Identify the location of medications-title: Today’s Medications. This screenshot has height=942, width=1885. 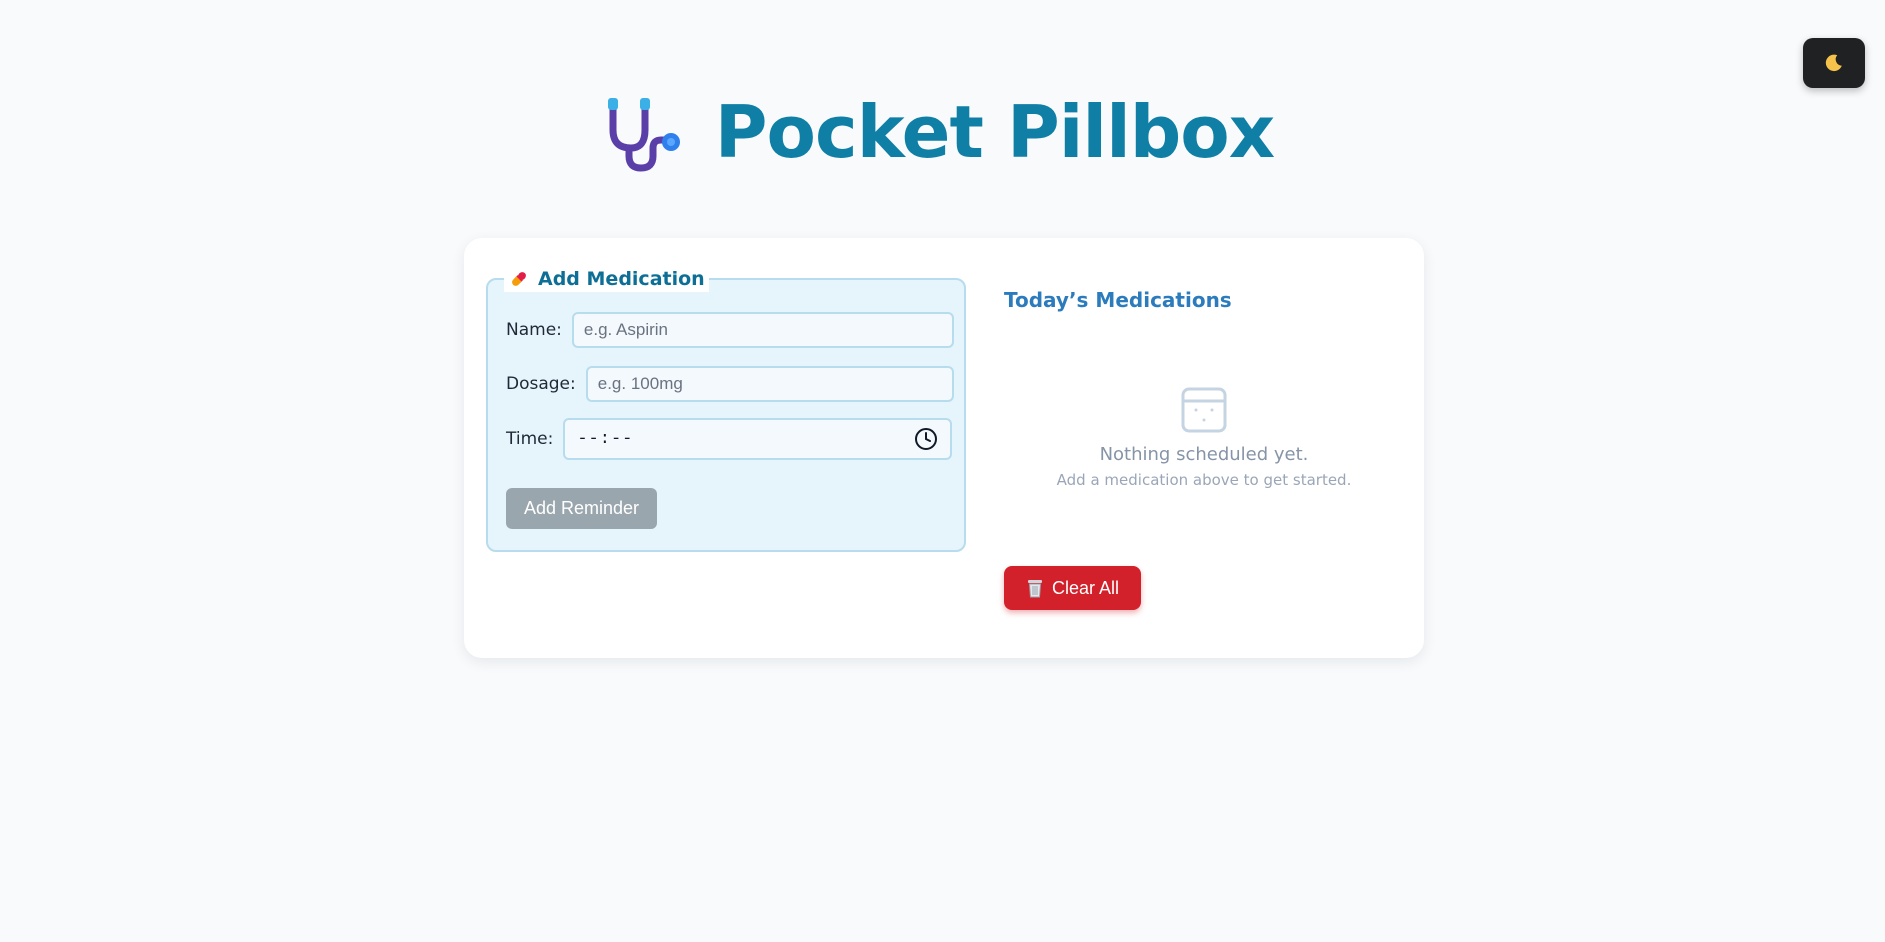
(1118, 300).